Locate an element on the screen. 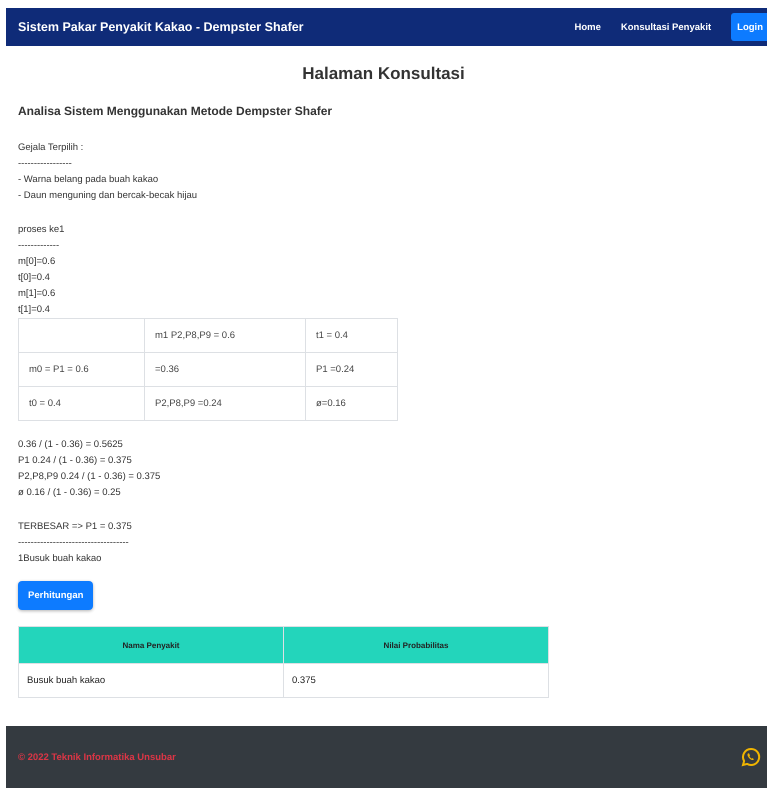 This screenshot has width=767, height=791. text-line: m[0]=0.6 is located at coordinates (37, 262).